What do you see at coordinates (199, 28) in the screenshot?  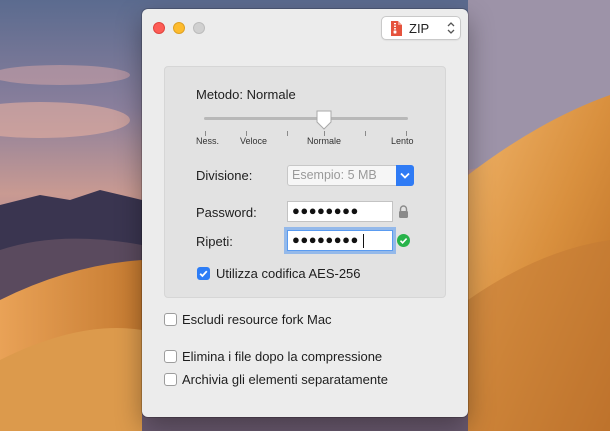 I see `zoom-button` at bounding box center [199, 28].